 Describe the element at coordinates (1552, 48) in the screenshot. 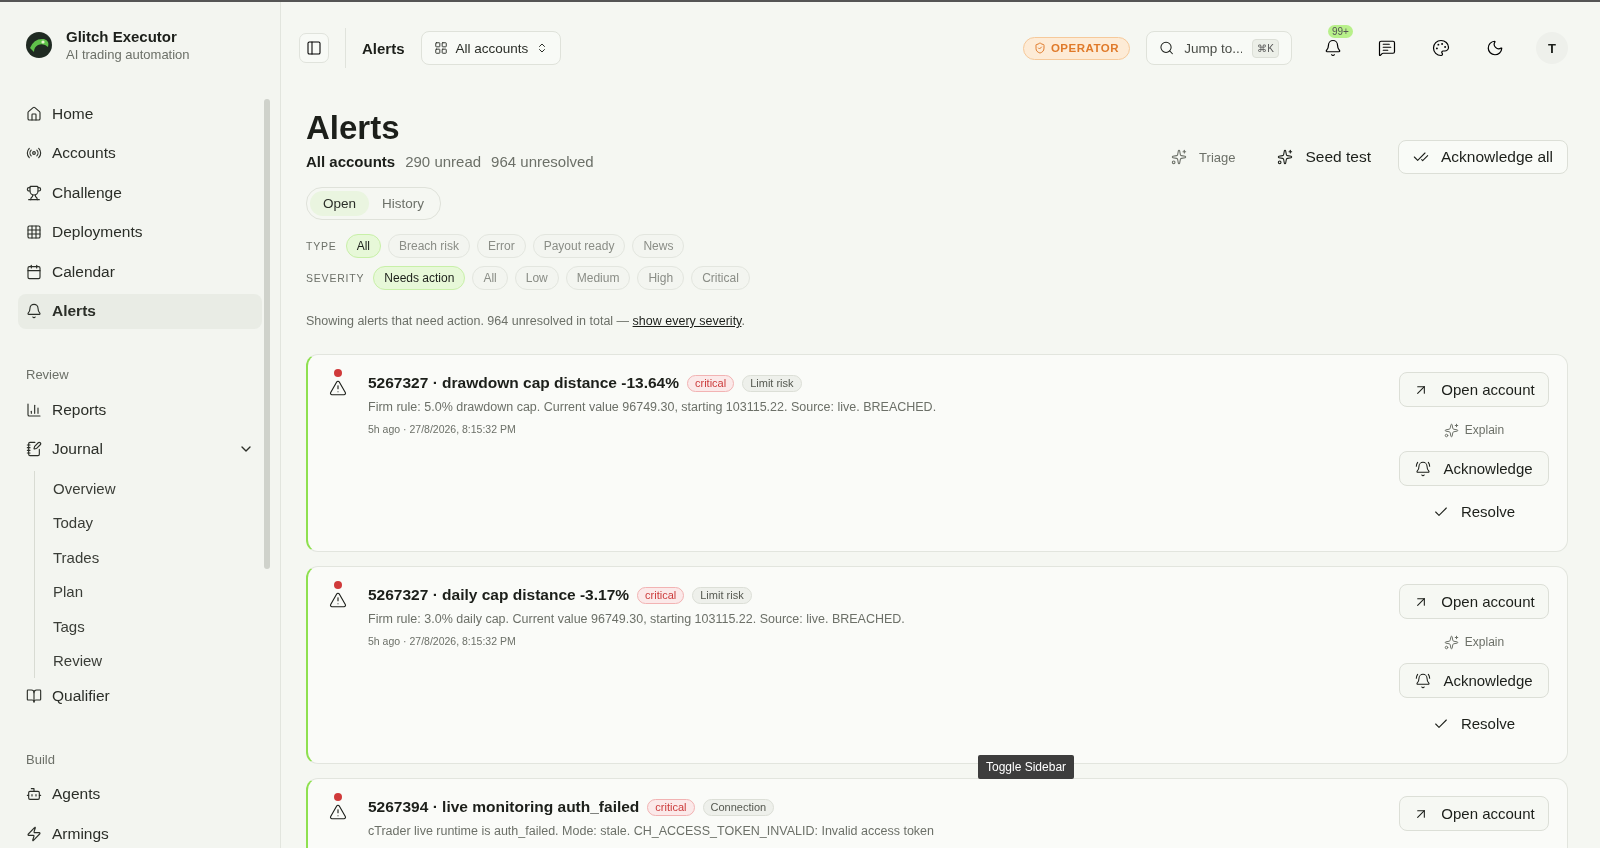

I see `avatar: T` at that location.